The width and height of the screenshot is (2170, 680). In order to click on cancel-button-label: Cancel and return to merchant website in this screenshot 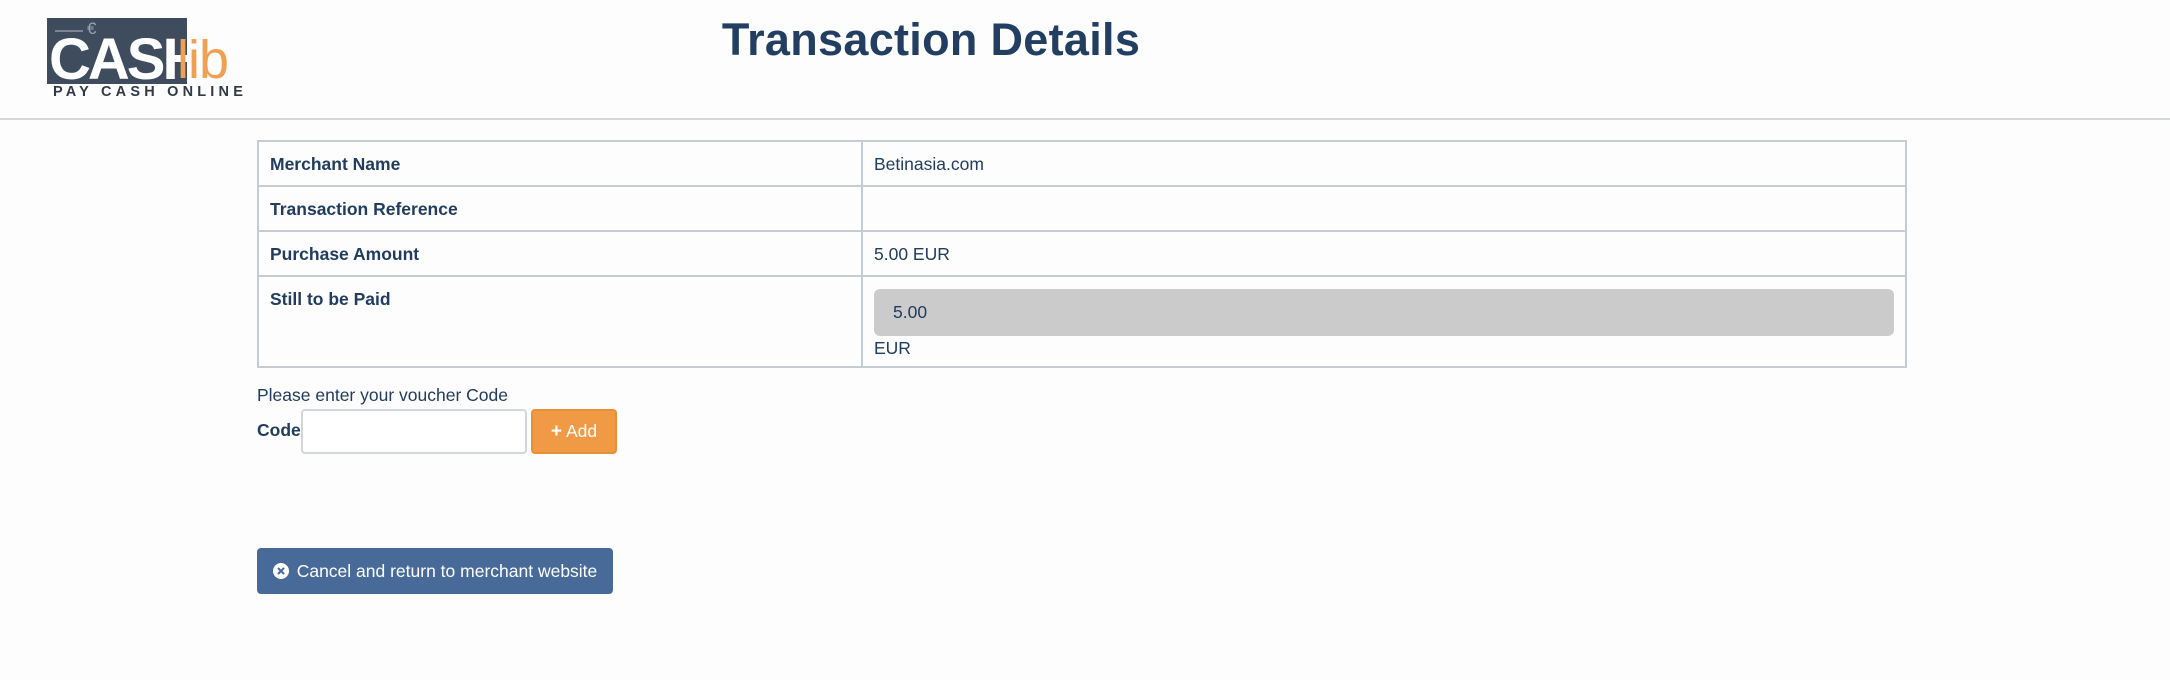, I will do `click(447, 570)`.